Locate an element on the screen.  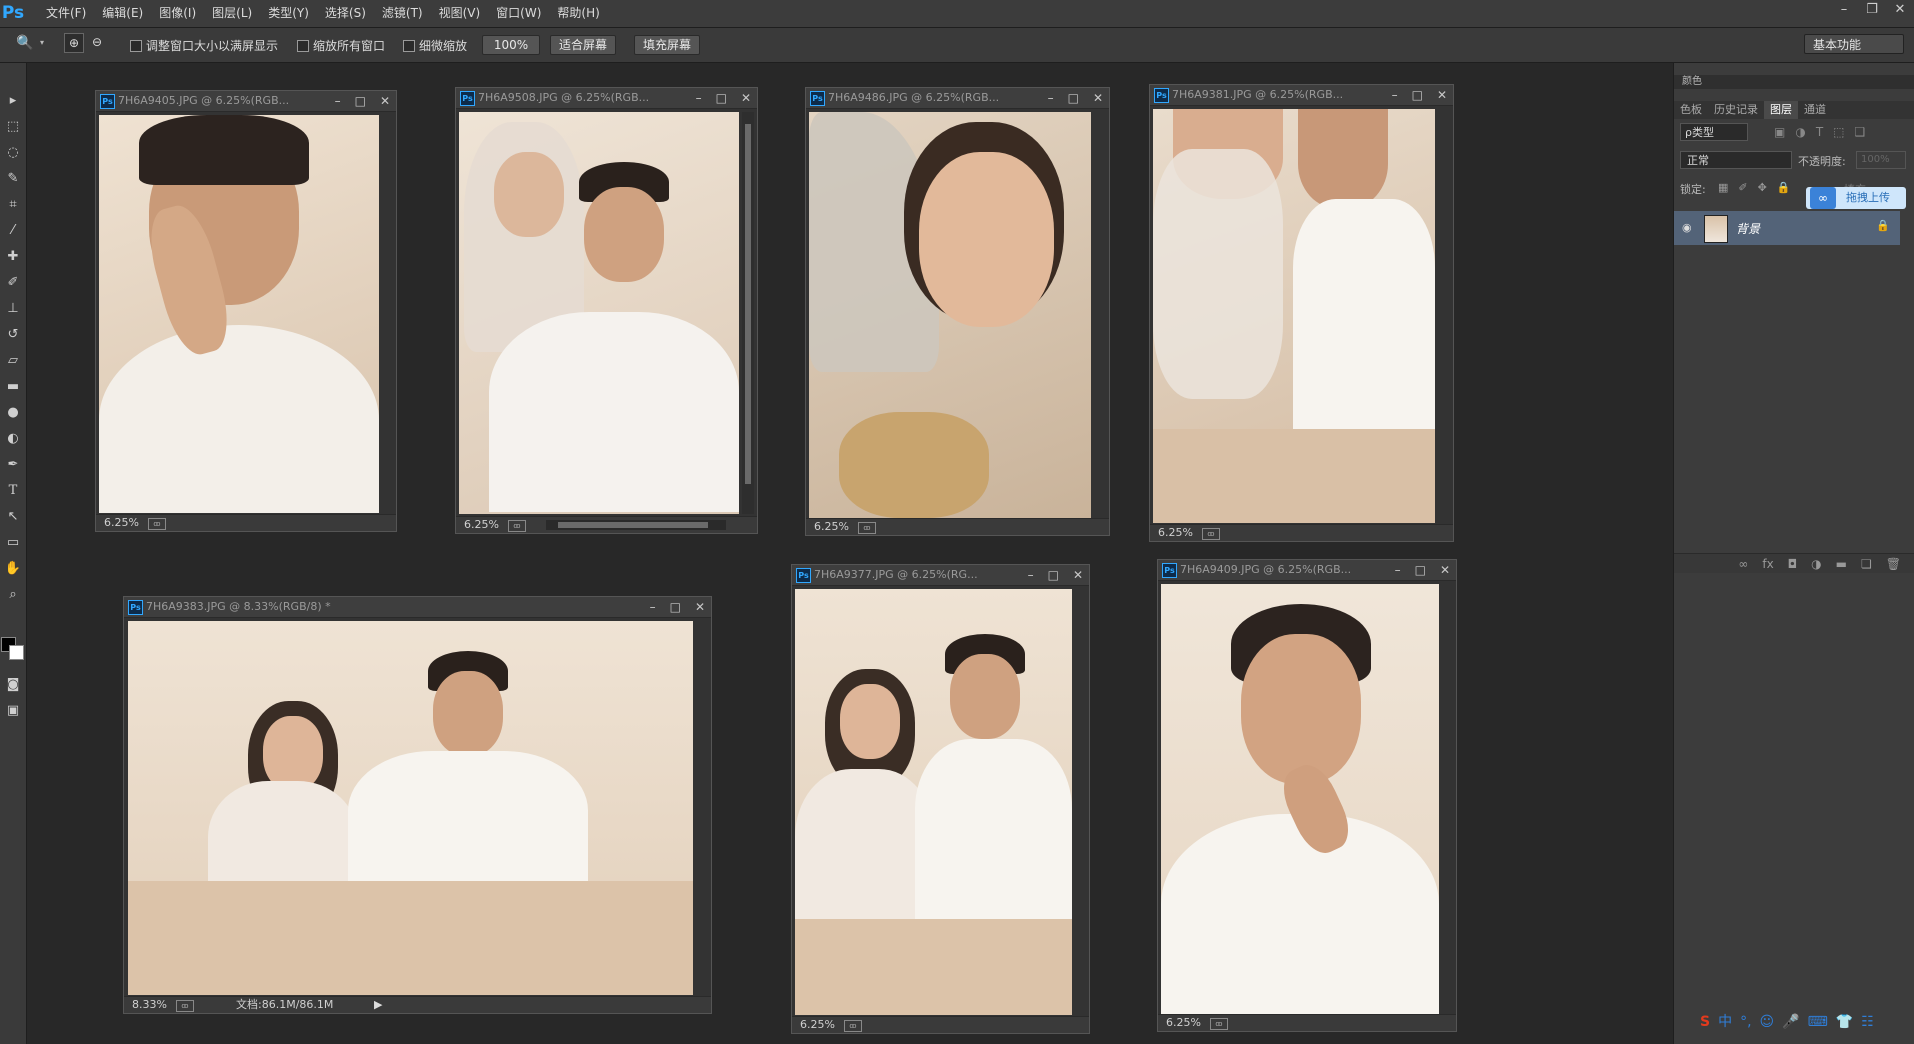
gradient-tool-icon: ▬ is located at coordinates (13, 387).